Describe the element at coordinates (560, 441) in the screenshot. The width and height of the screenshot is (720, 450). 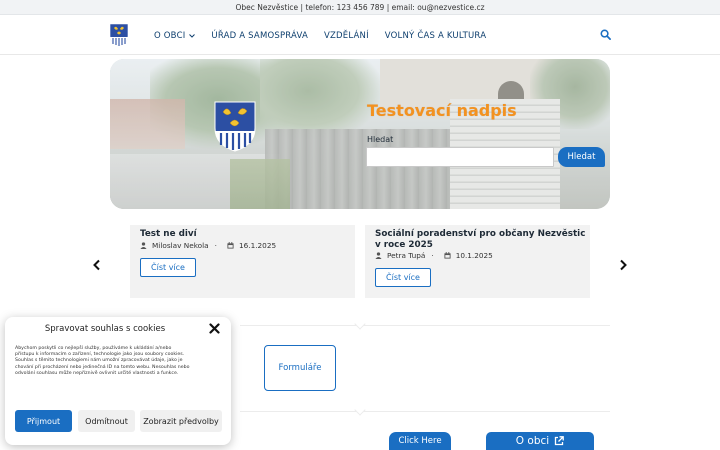
I see `external-link-icon` at that location.